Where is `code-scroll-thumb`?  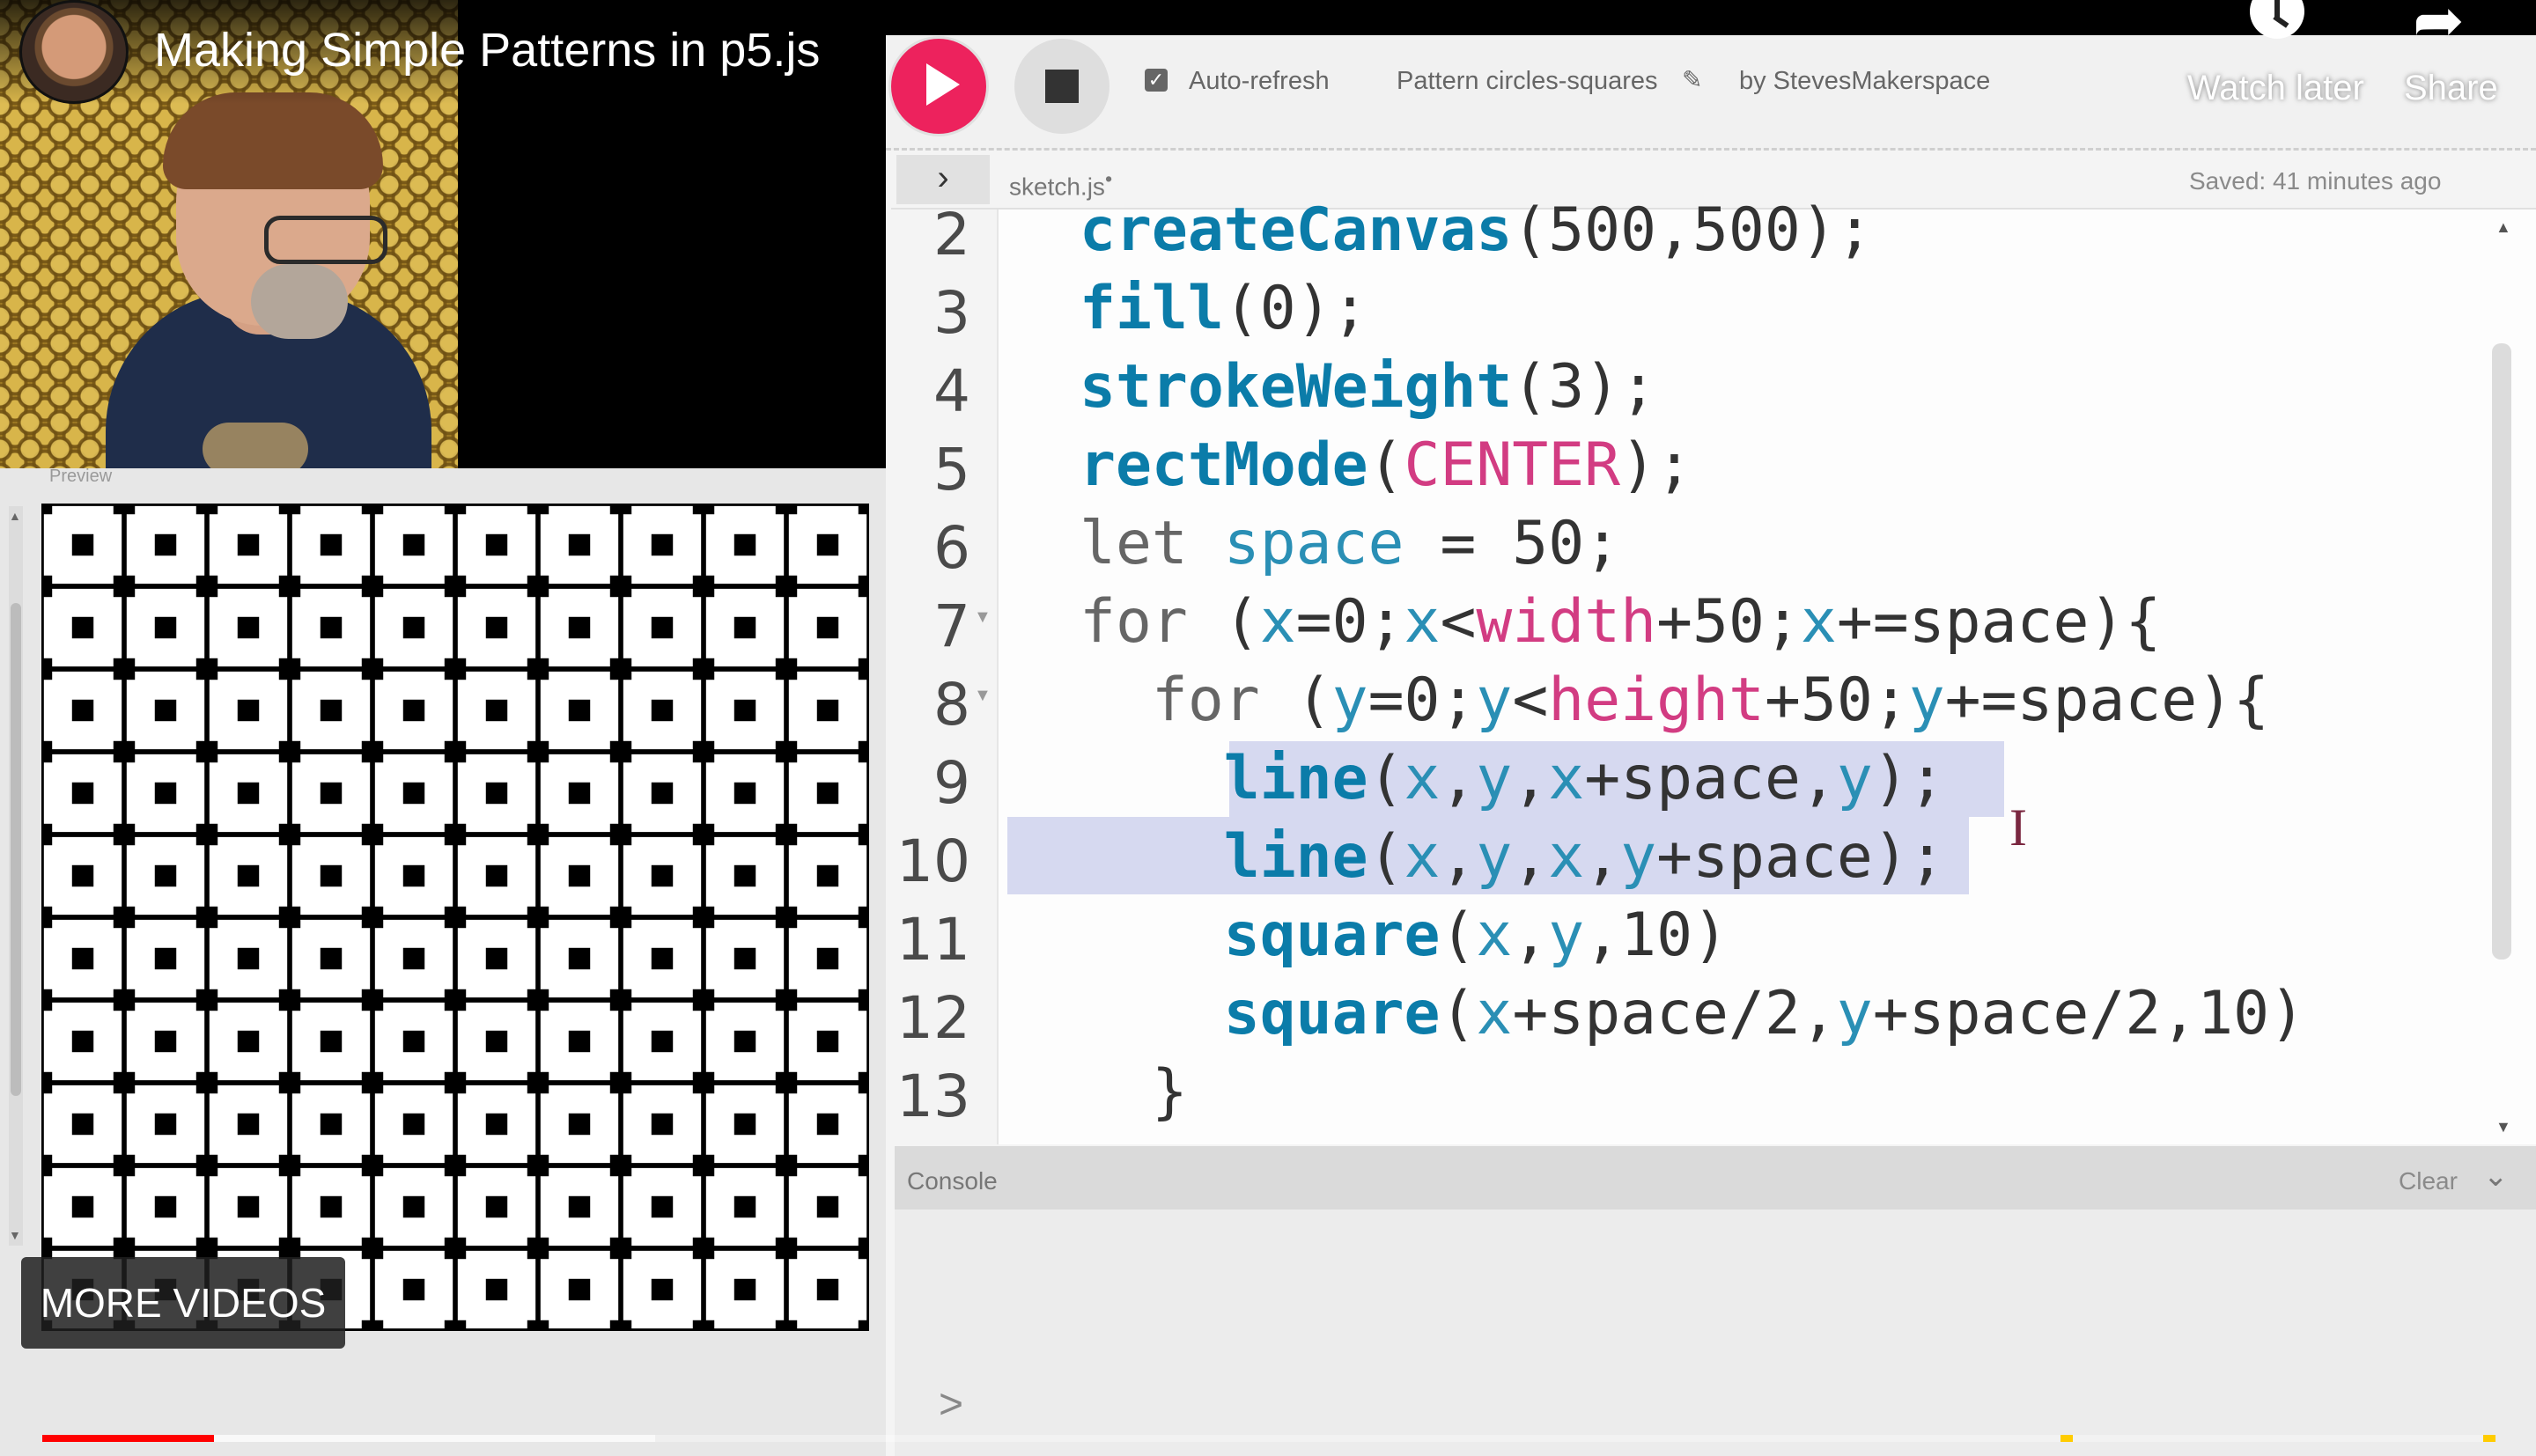
code-scroll-thumb is located at coordinates (2501, 651).